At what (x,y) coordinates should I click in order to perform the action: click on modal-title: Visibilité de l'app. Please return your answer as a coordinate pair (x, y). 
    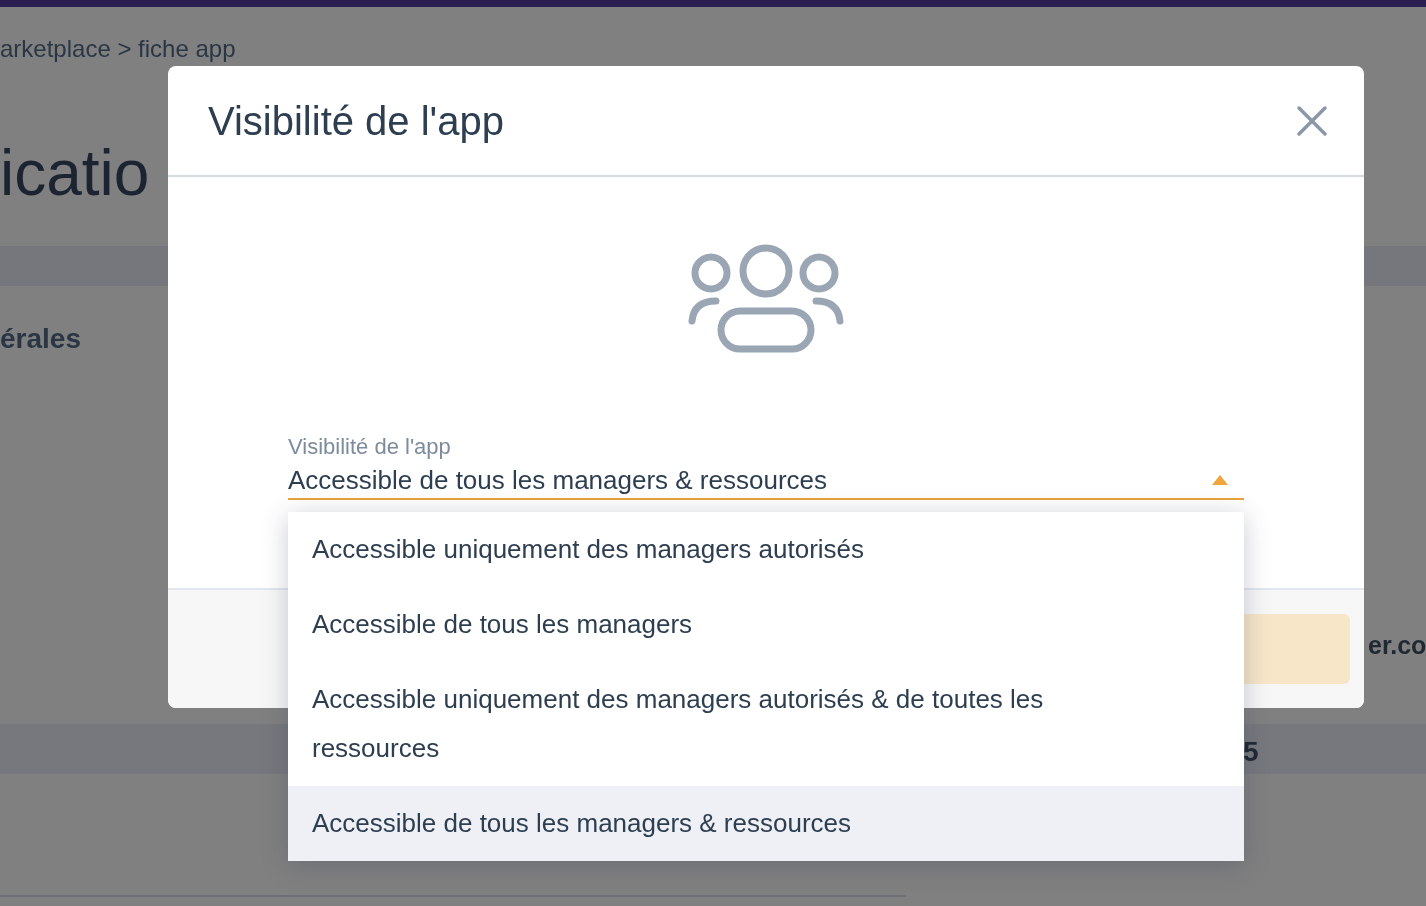
    Looking at the image, I should click on (356, 121).